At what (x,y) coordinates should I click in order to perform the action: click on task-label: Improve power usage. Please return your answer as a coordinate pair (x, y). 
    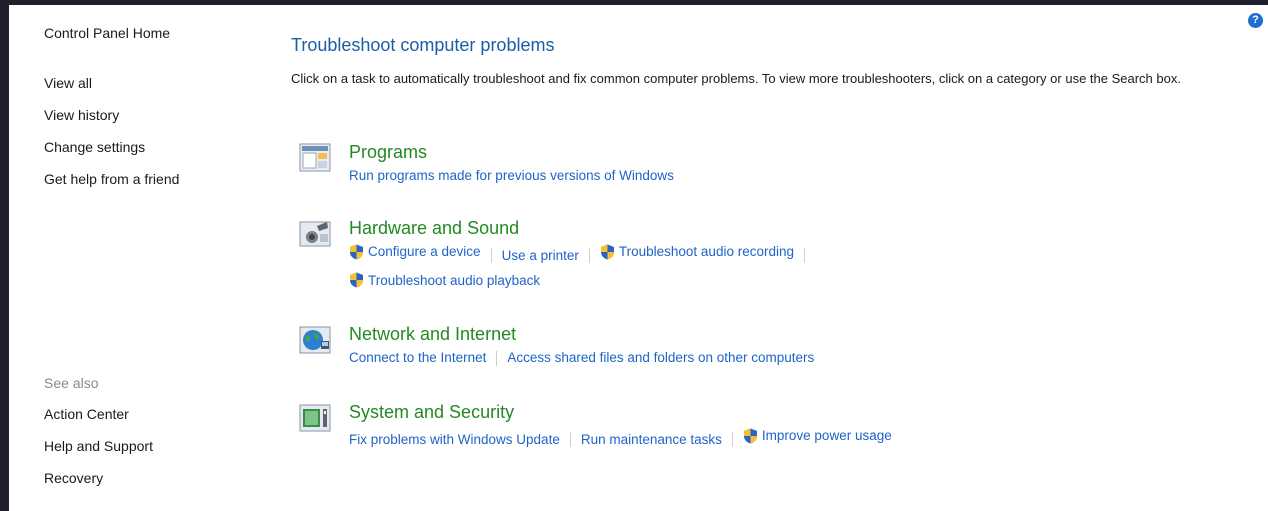
    Looking at the image, I should click on (826, 435).